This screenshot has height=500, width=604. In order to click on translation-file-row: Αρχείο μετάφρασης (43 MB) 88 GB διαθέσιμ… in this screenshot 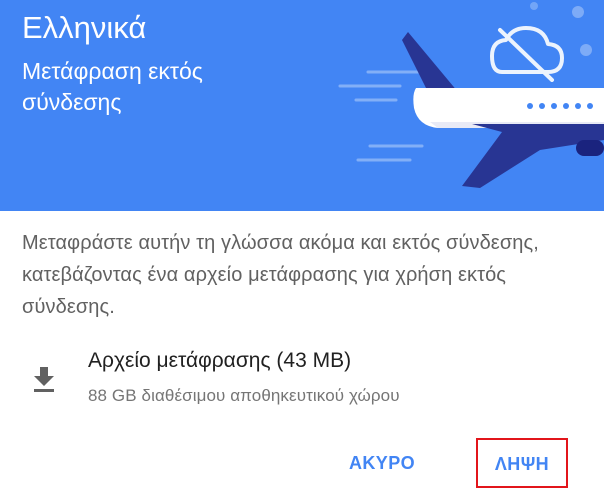, I will do `click(302, 380)`.